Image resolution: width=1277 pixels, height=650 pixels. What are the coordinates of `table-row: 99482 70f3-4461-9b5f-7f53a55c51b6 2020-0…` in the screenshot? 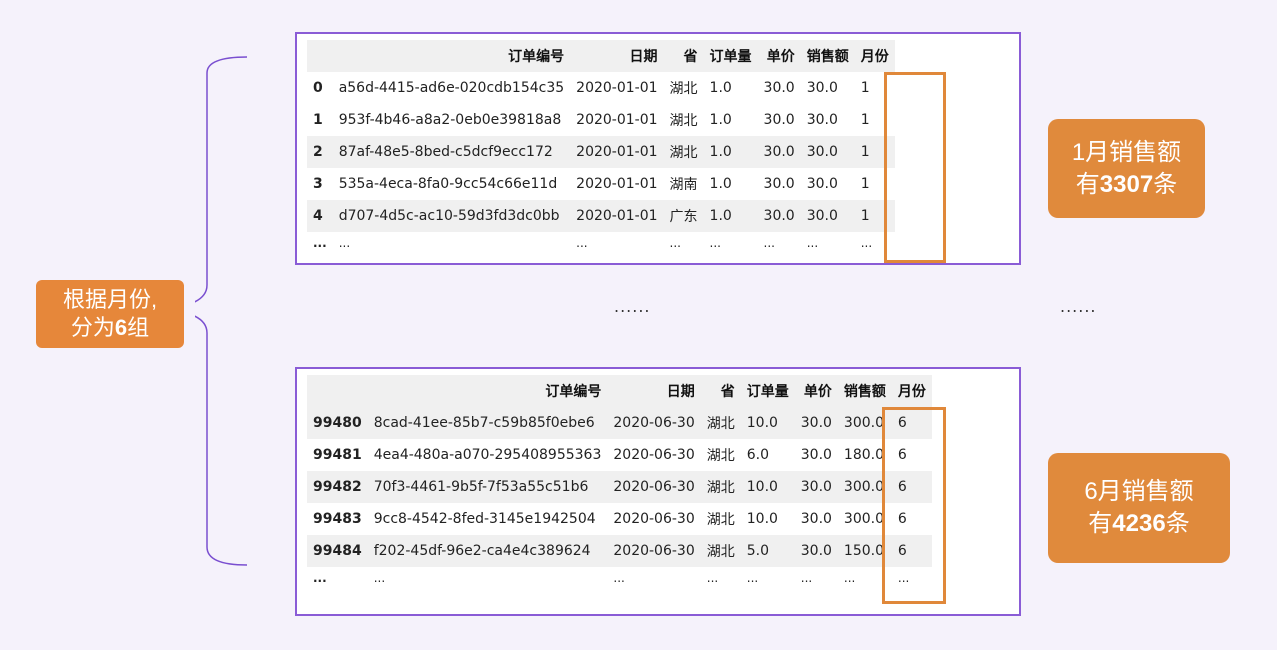 It's located at (619, 487).